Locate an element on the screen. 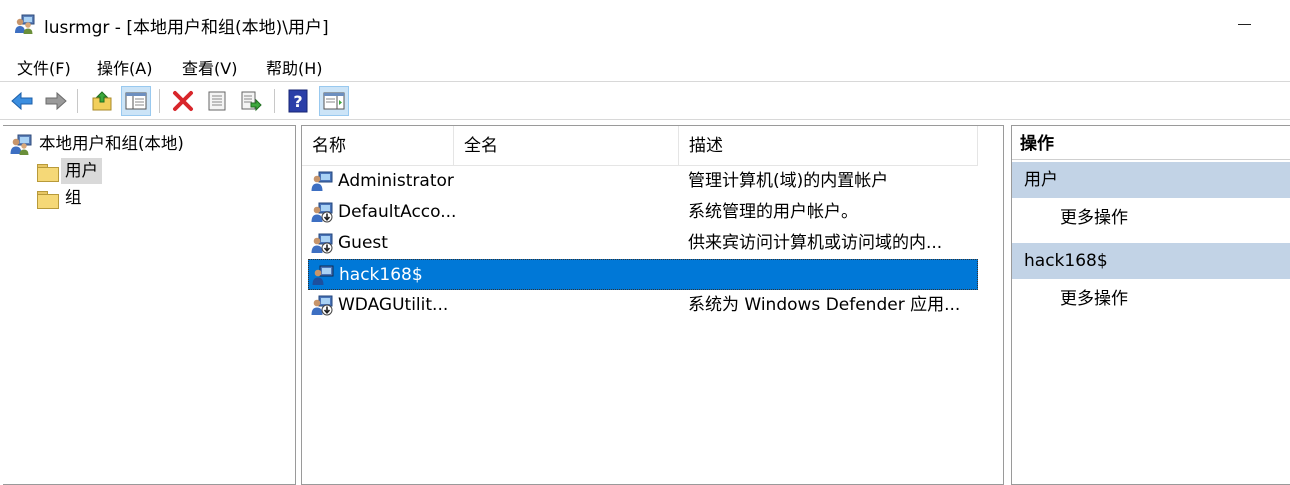 Image resolution: width=1290 pixels, height=485 pixels. table-row: Administrator 管理计算机(域)的内置帐户 is located at coordinates (643, 181).